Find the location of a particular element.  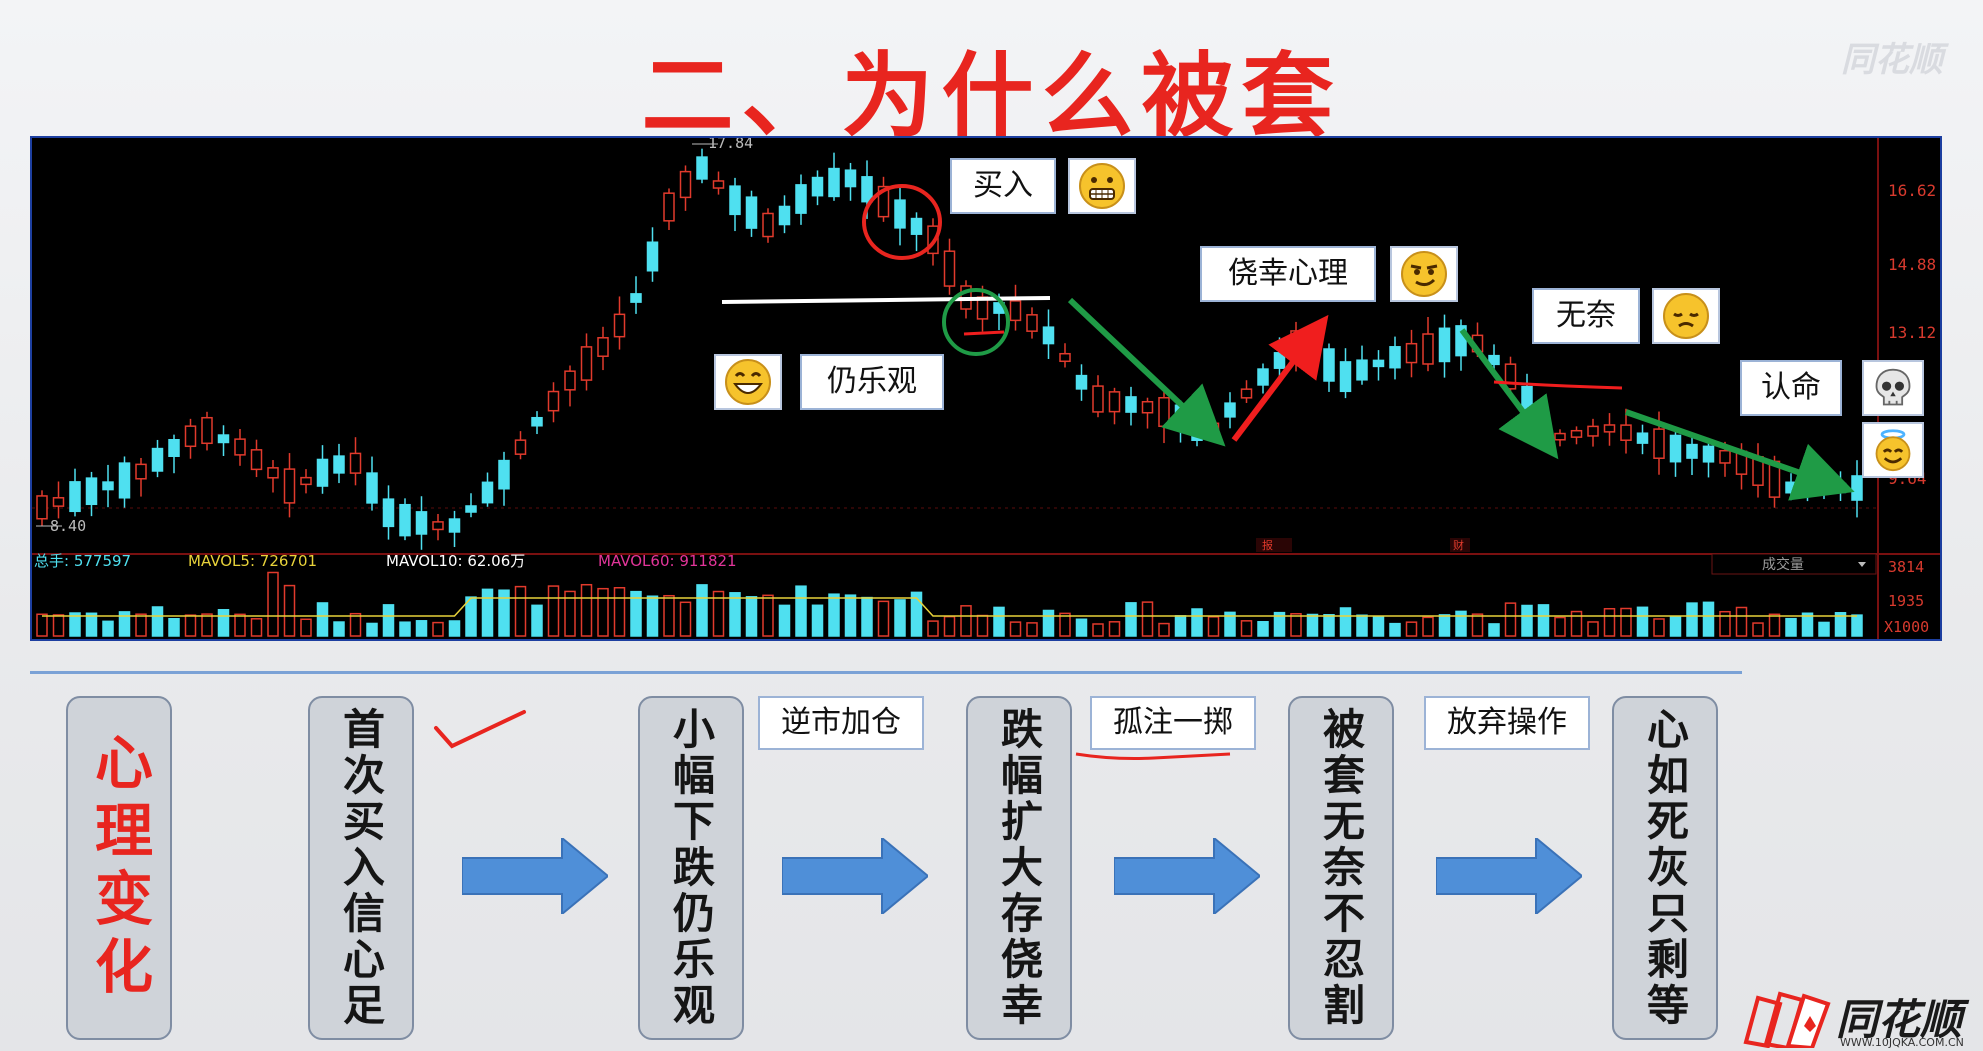

price-tick-3: 13.12 is located at coordinates (1912, 332).